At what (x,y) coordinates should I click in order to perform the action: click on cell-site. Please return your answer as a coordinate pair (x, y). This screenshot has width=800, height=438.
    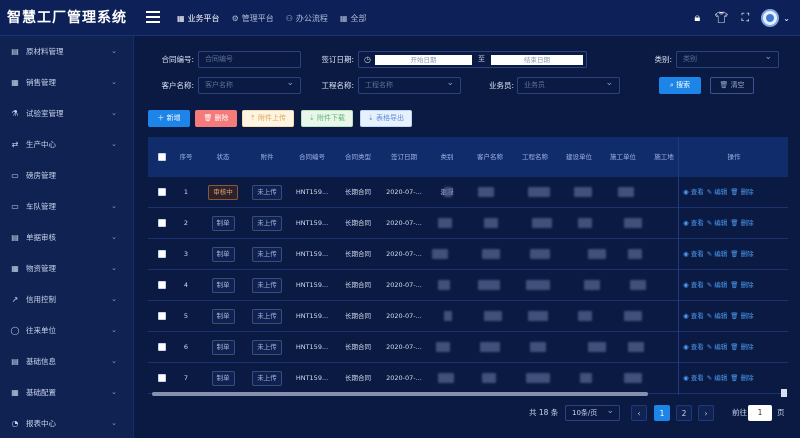
    Looking at the image, I should click on (664, 254).